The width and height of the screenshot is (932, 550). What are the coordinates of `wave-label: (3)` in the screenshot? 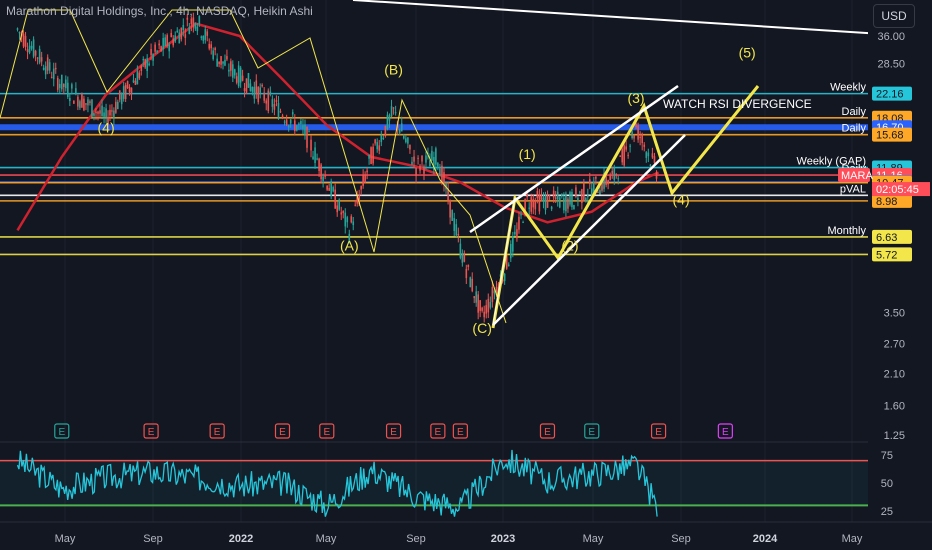 It's located at (635, 98).